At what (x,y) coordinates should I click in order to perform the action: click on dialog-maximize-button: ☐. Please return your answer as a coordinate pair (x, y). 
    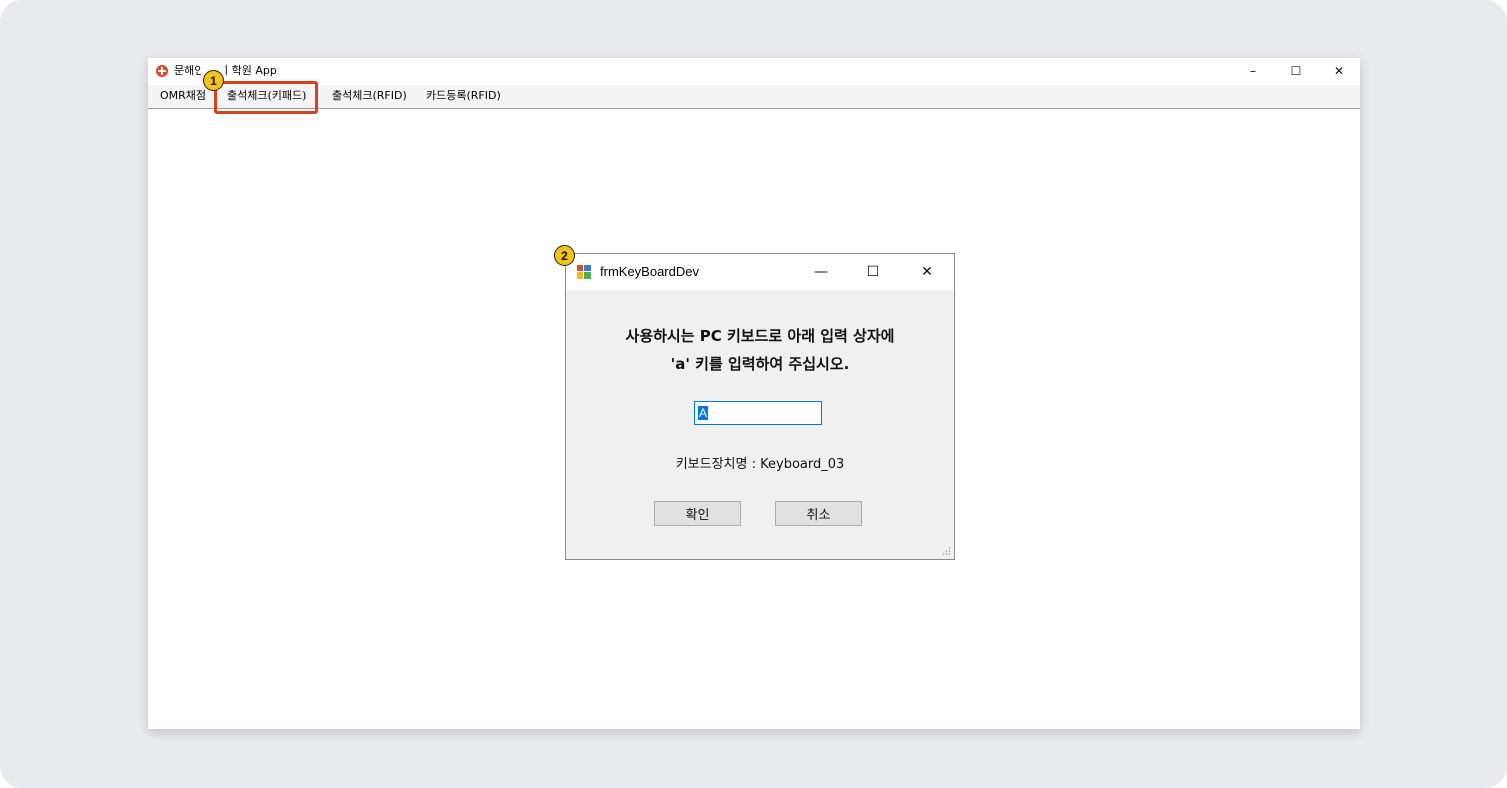
    Looking at the image, I should click on (873, 272).